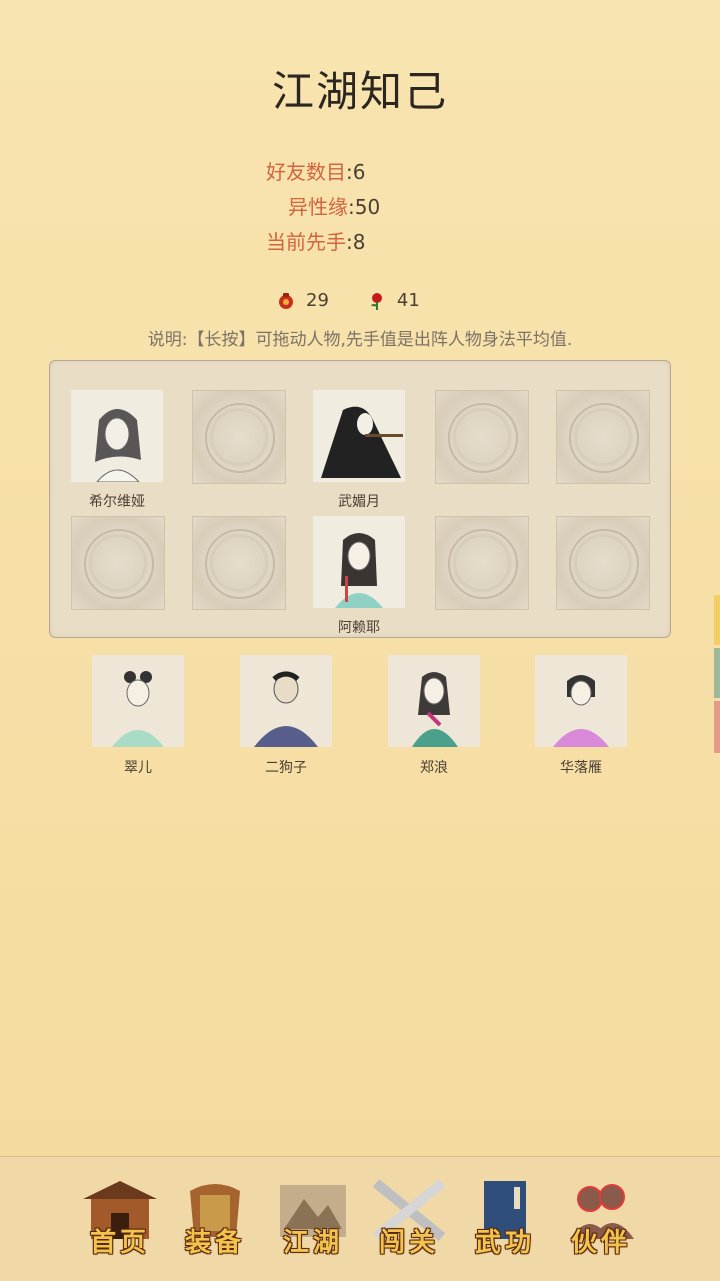 The image size is (720, 1281). Describe the element at coordinates (600, 1243) in the screenshot. I see `nav-label: 伙伴` at that location.